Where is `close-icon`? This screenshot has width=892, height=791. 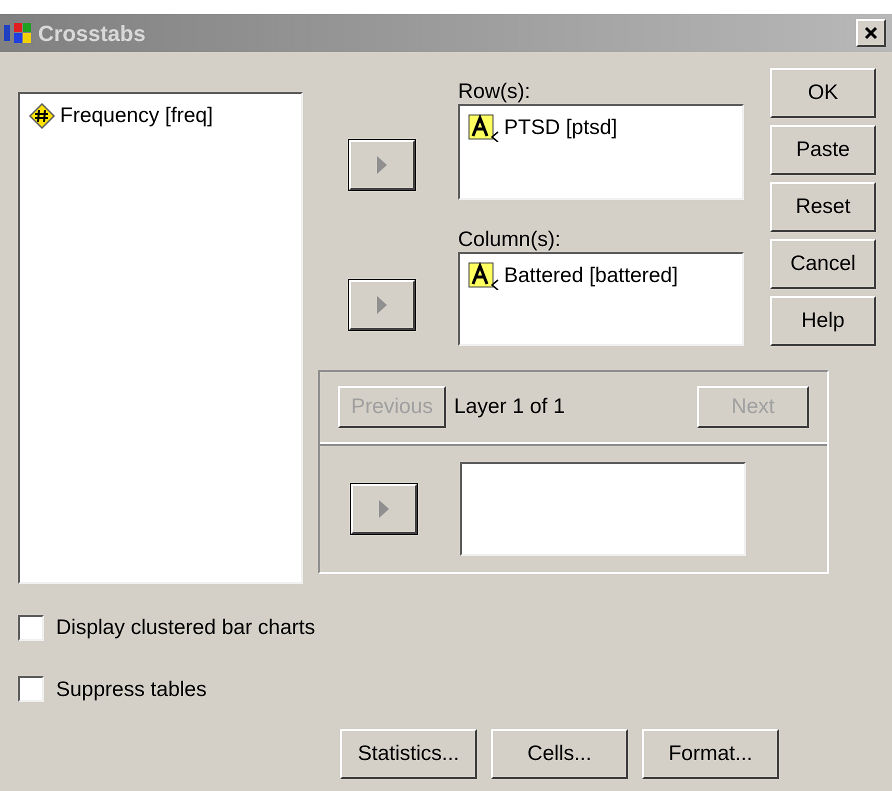 close-icon is located at coordinates (871, 33).